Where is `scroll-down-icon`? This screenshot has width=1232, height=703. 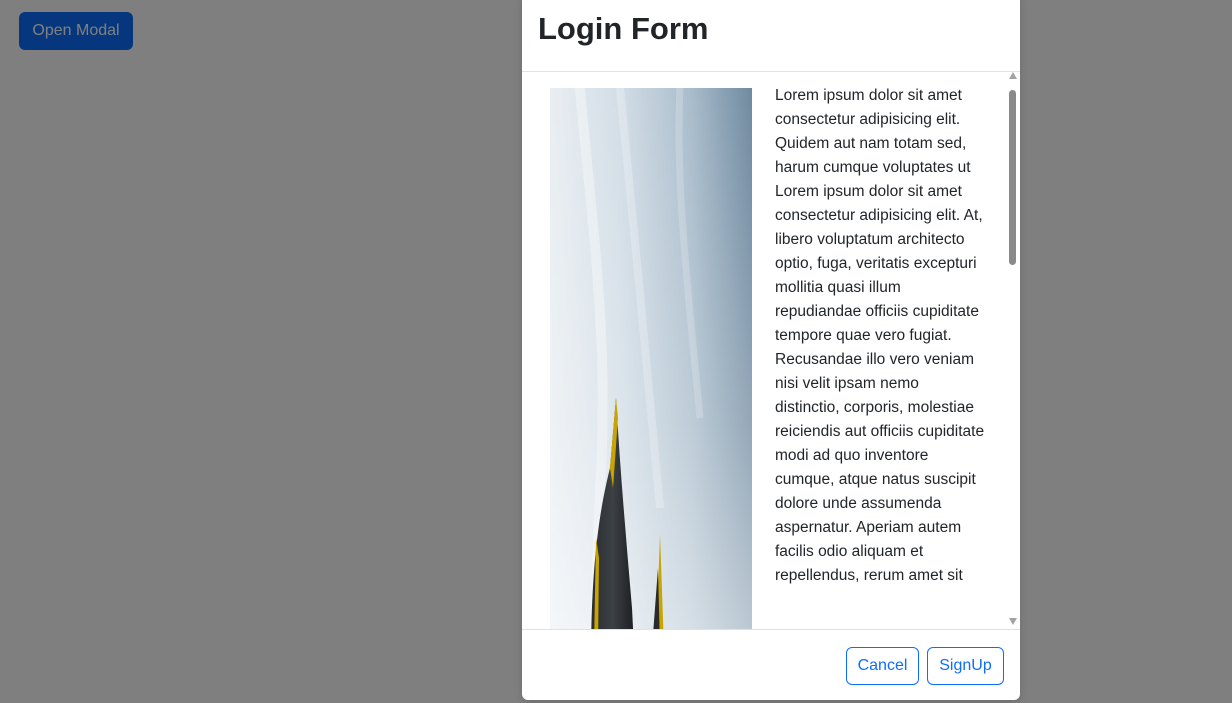 scroll-down-icon is located at coordinates (1013, 621).